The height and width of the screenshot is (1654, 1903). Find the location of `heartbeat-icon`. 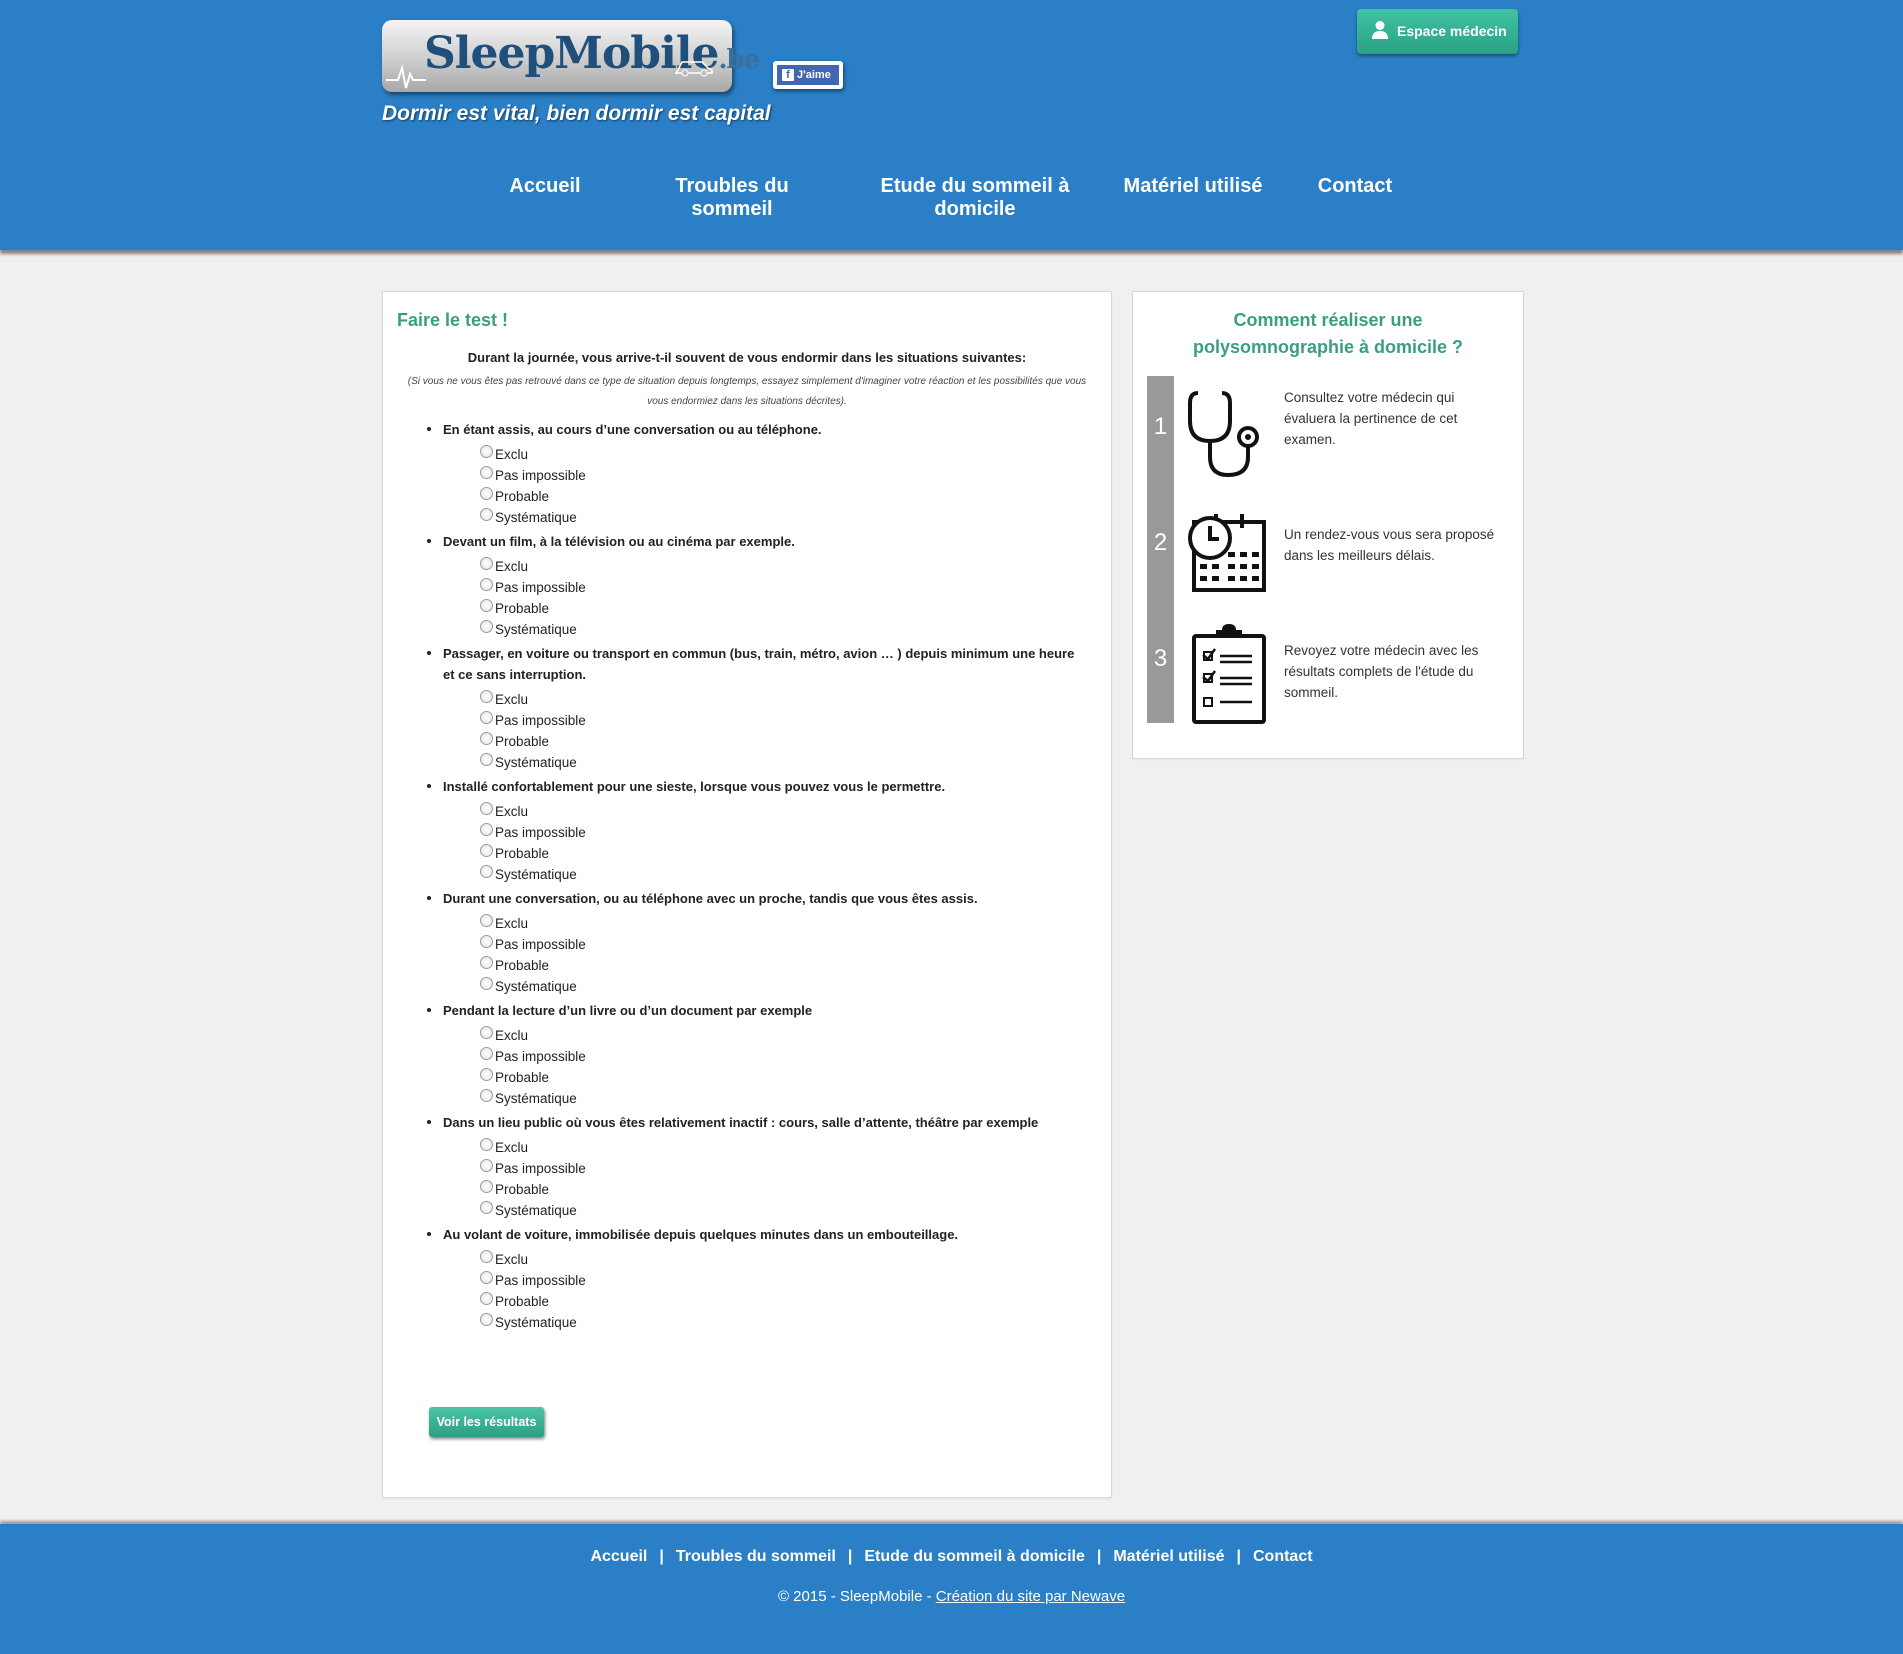

heartbeat-icon is located at coordinates (406, 76).